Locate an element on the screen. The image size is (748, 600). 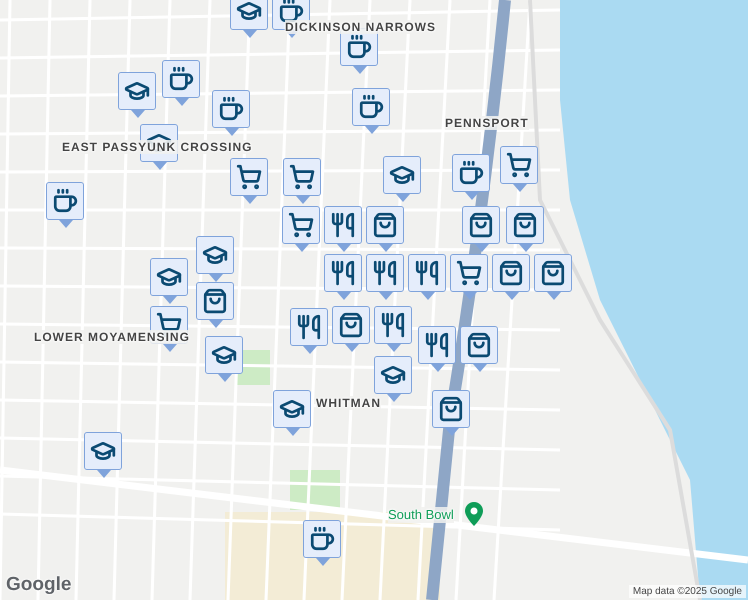
neighborhood-label: DICKINSON NARROWS is located at coordinates (360, 27).